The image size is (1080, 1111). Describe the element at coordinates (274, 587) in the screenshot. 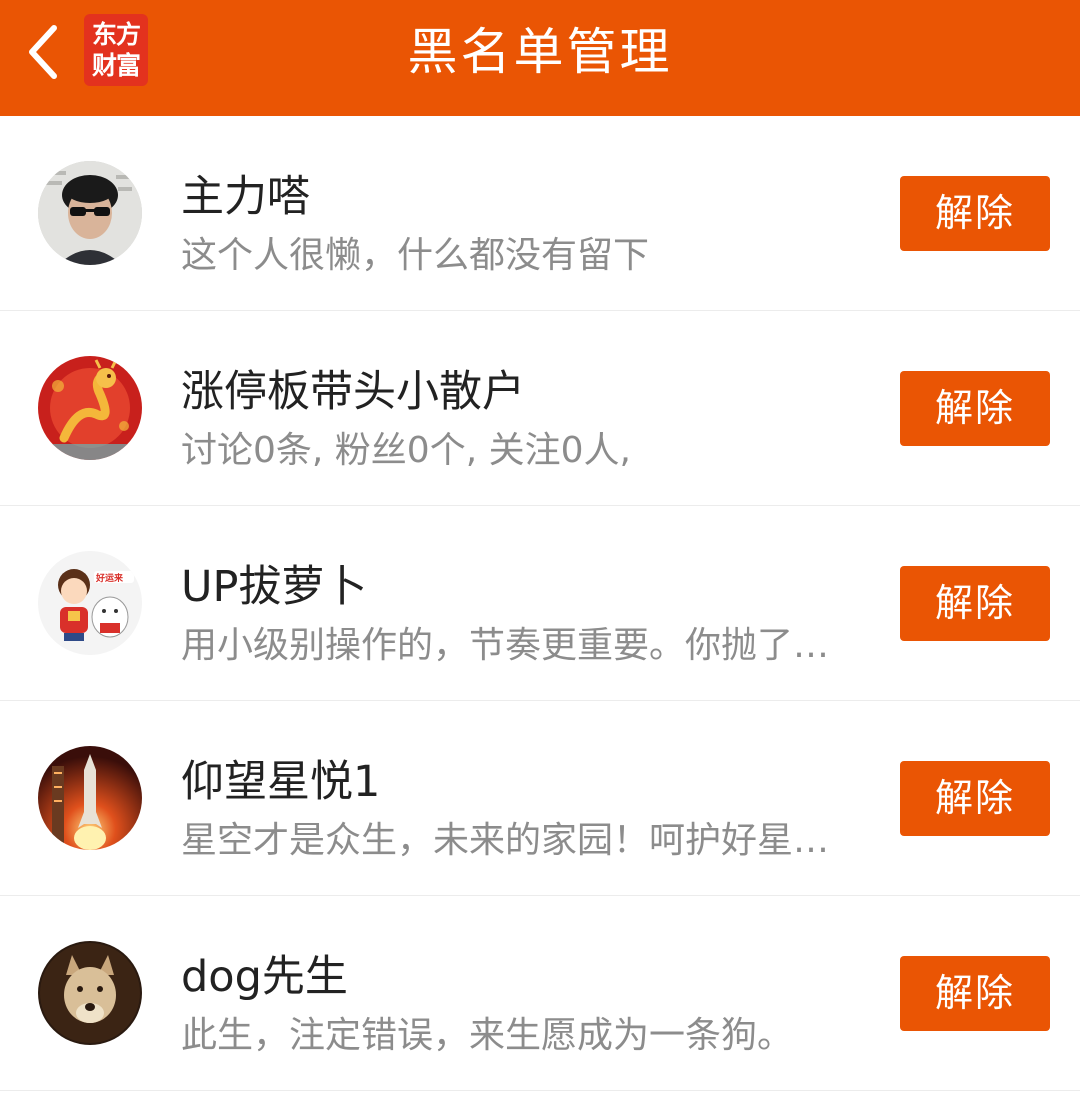

I see `user-name: UP拔萝卜` at that location.